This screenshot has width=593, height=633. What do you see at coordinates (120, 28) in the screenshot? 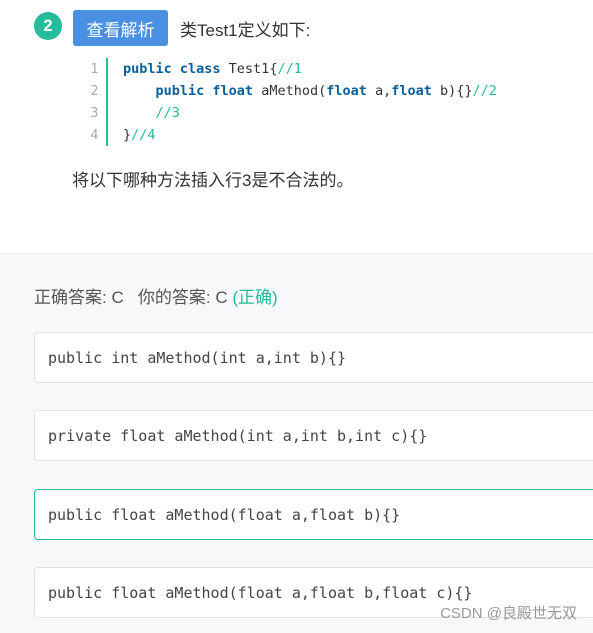
I see `view-analysis-button: 查看解析` at bounding box center [120, 28].